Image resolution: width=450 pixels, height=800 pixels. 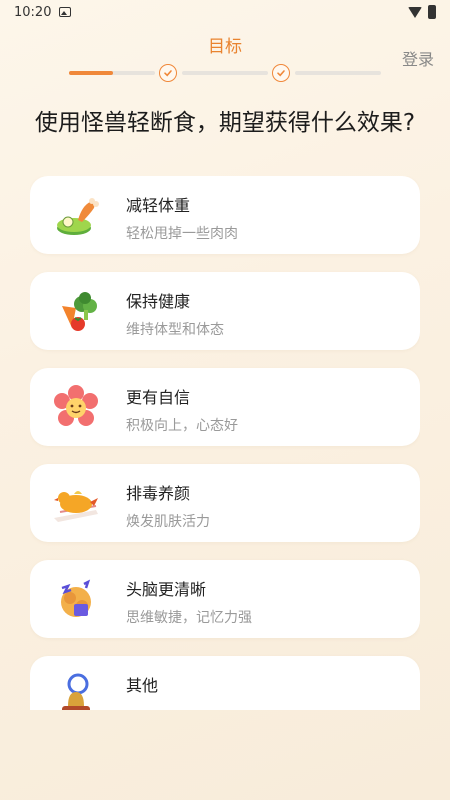 I want to click on option-title: 其他, so click(x=142, y=685).